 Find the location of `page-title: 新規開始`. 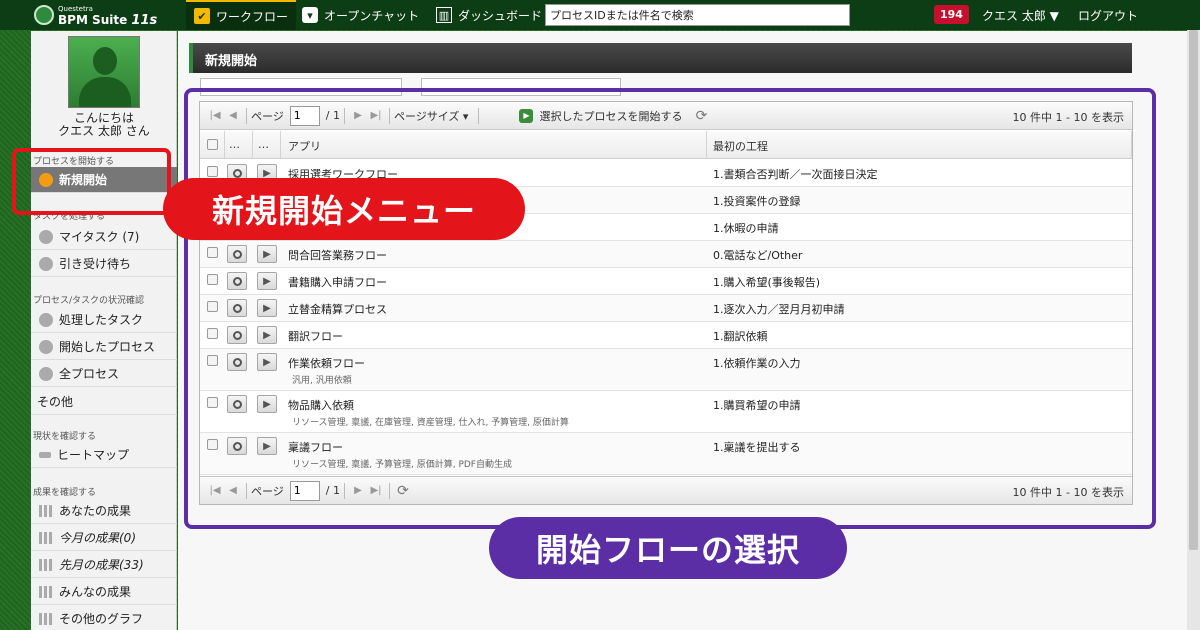

page-title: 新規開始 is located at coordinates (660, 58).